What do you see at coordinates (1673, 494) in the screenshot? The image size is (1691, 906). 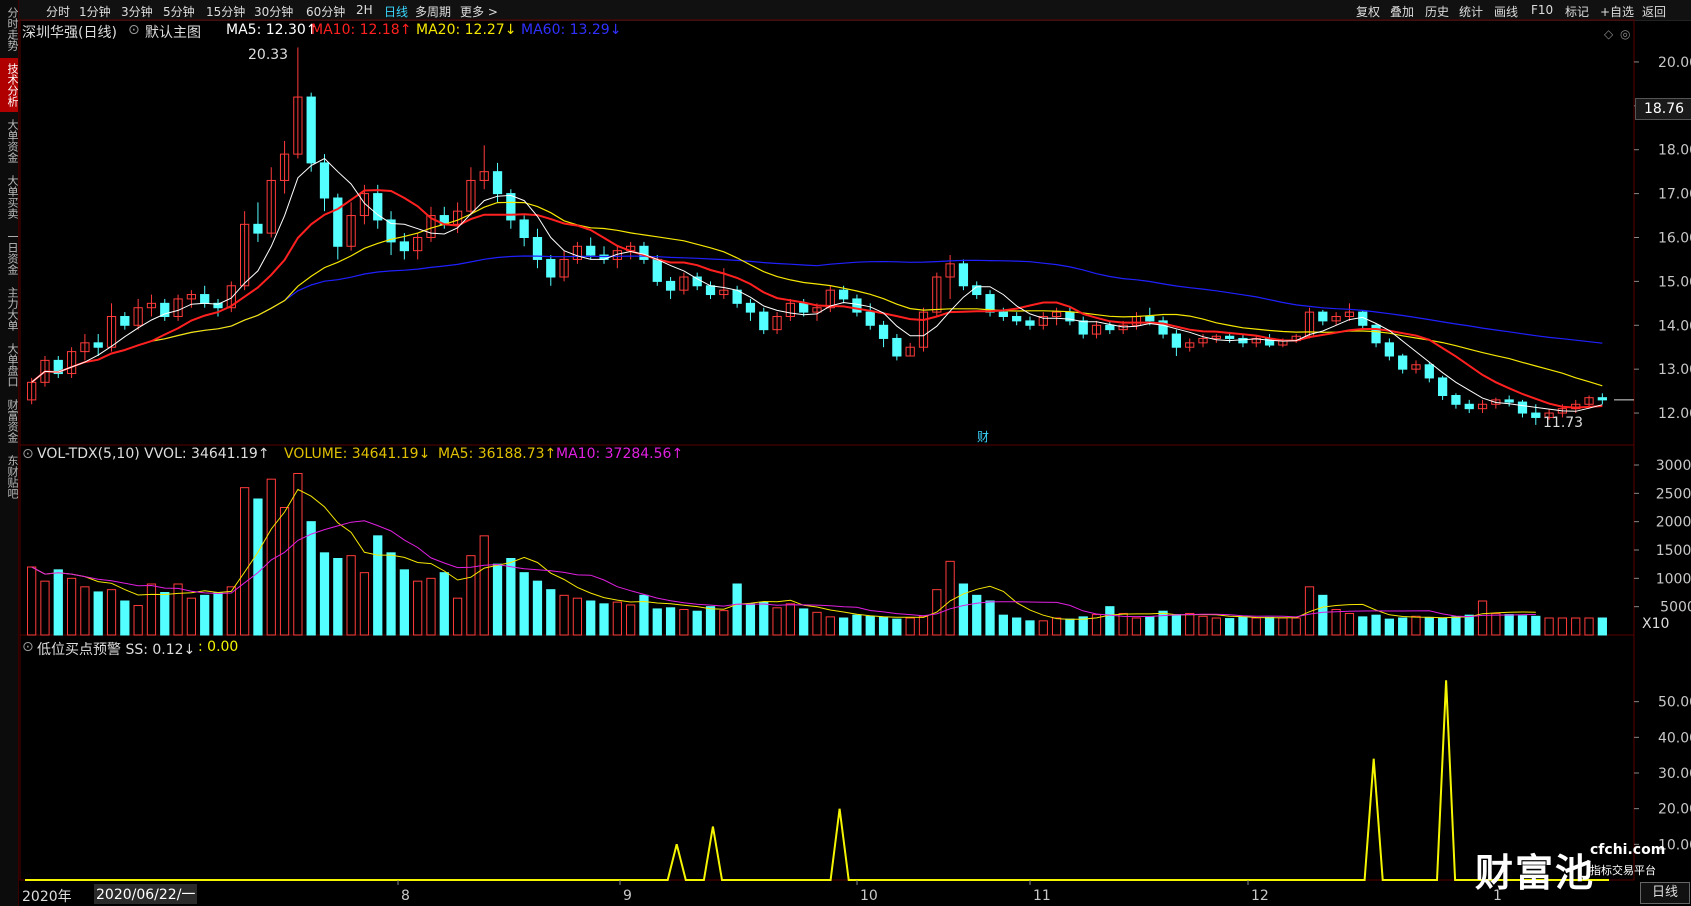 I see `vol-tick-label: 25000` at bounding box center [1673, 494].